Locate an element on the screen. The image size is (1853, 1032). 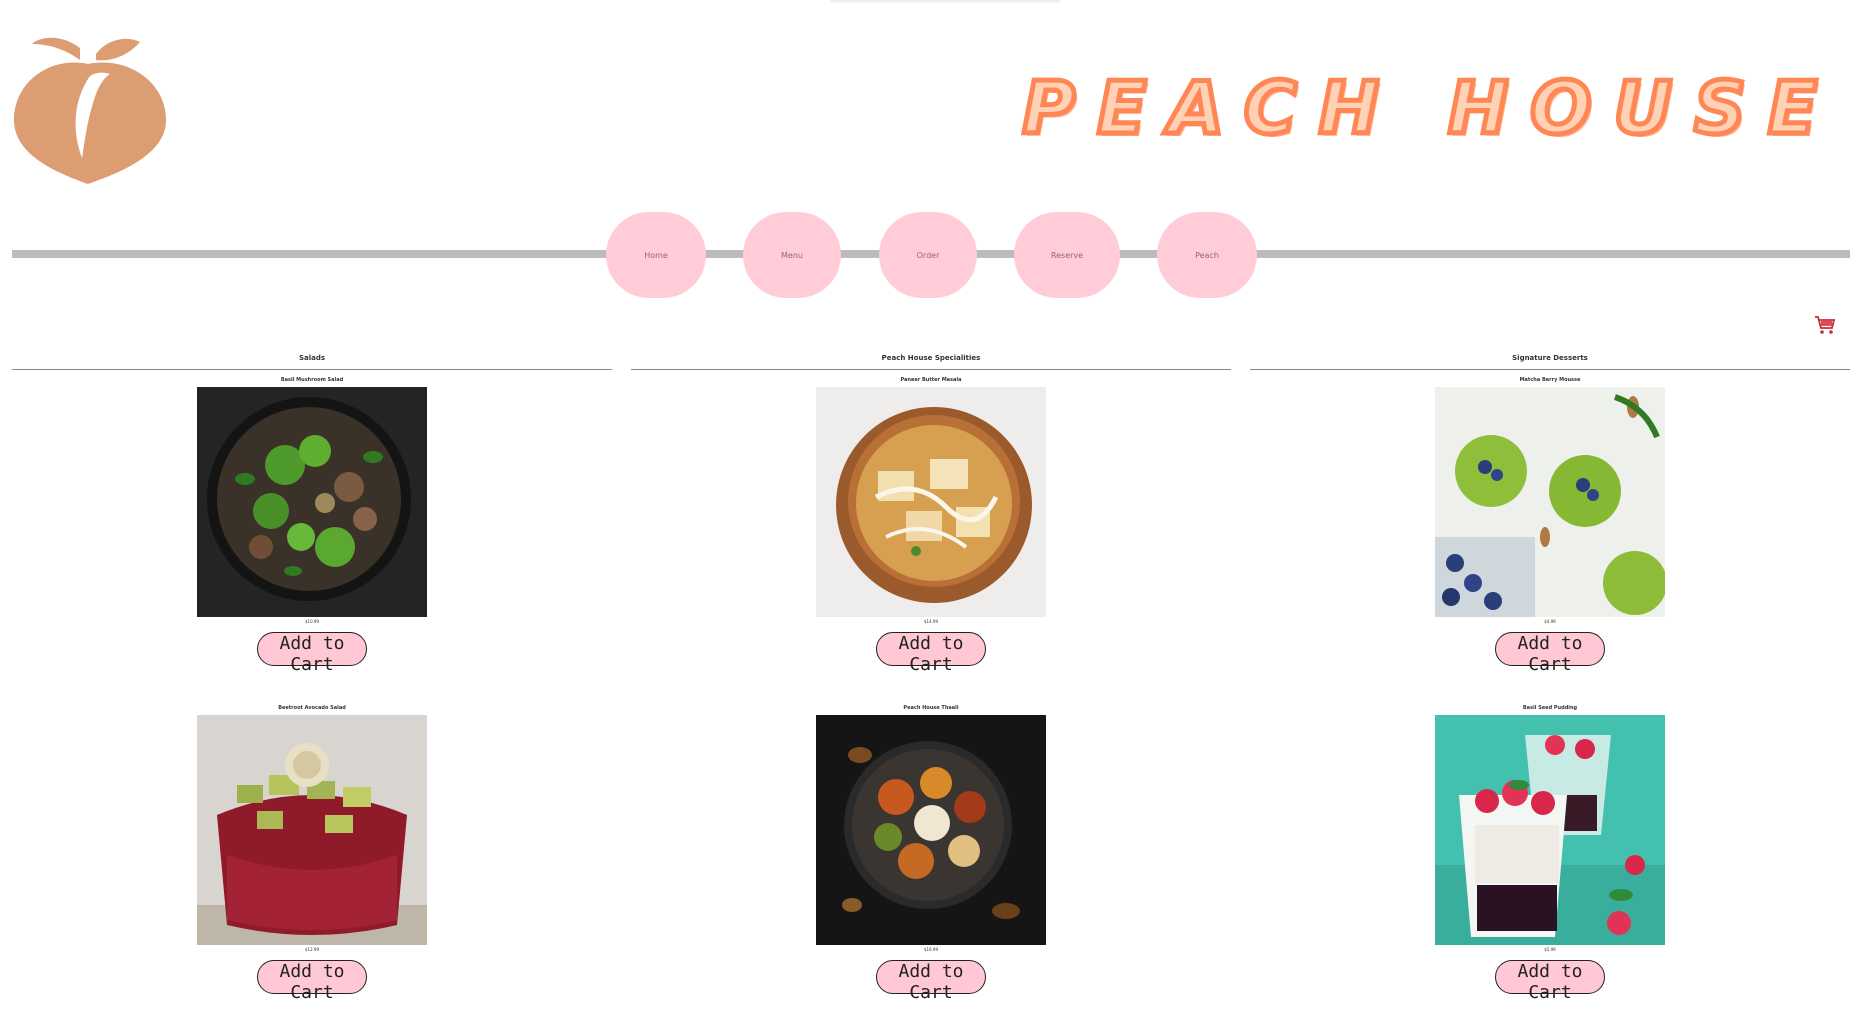
nav-order-button: Order is located at coordinates (928, 255).